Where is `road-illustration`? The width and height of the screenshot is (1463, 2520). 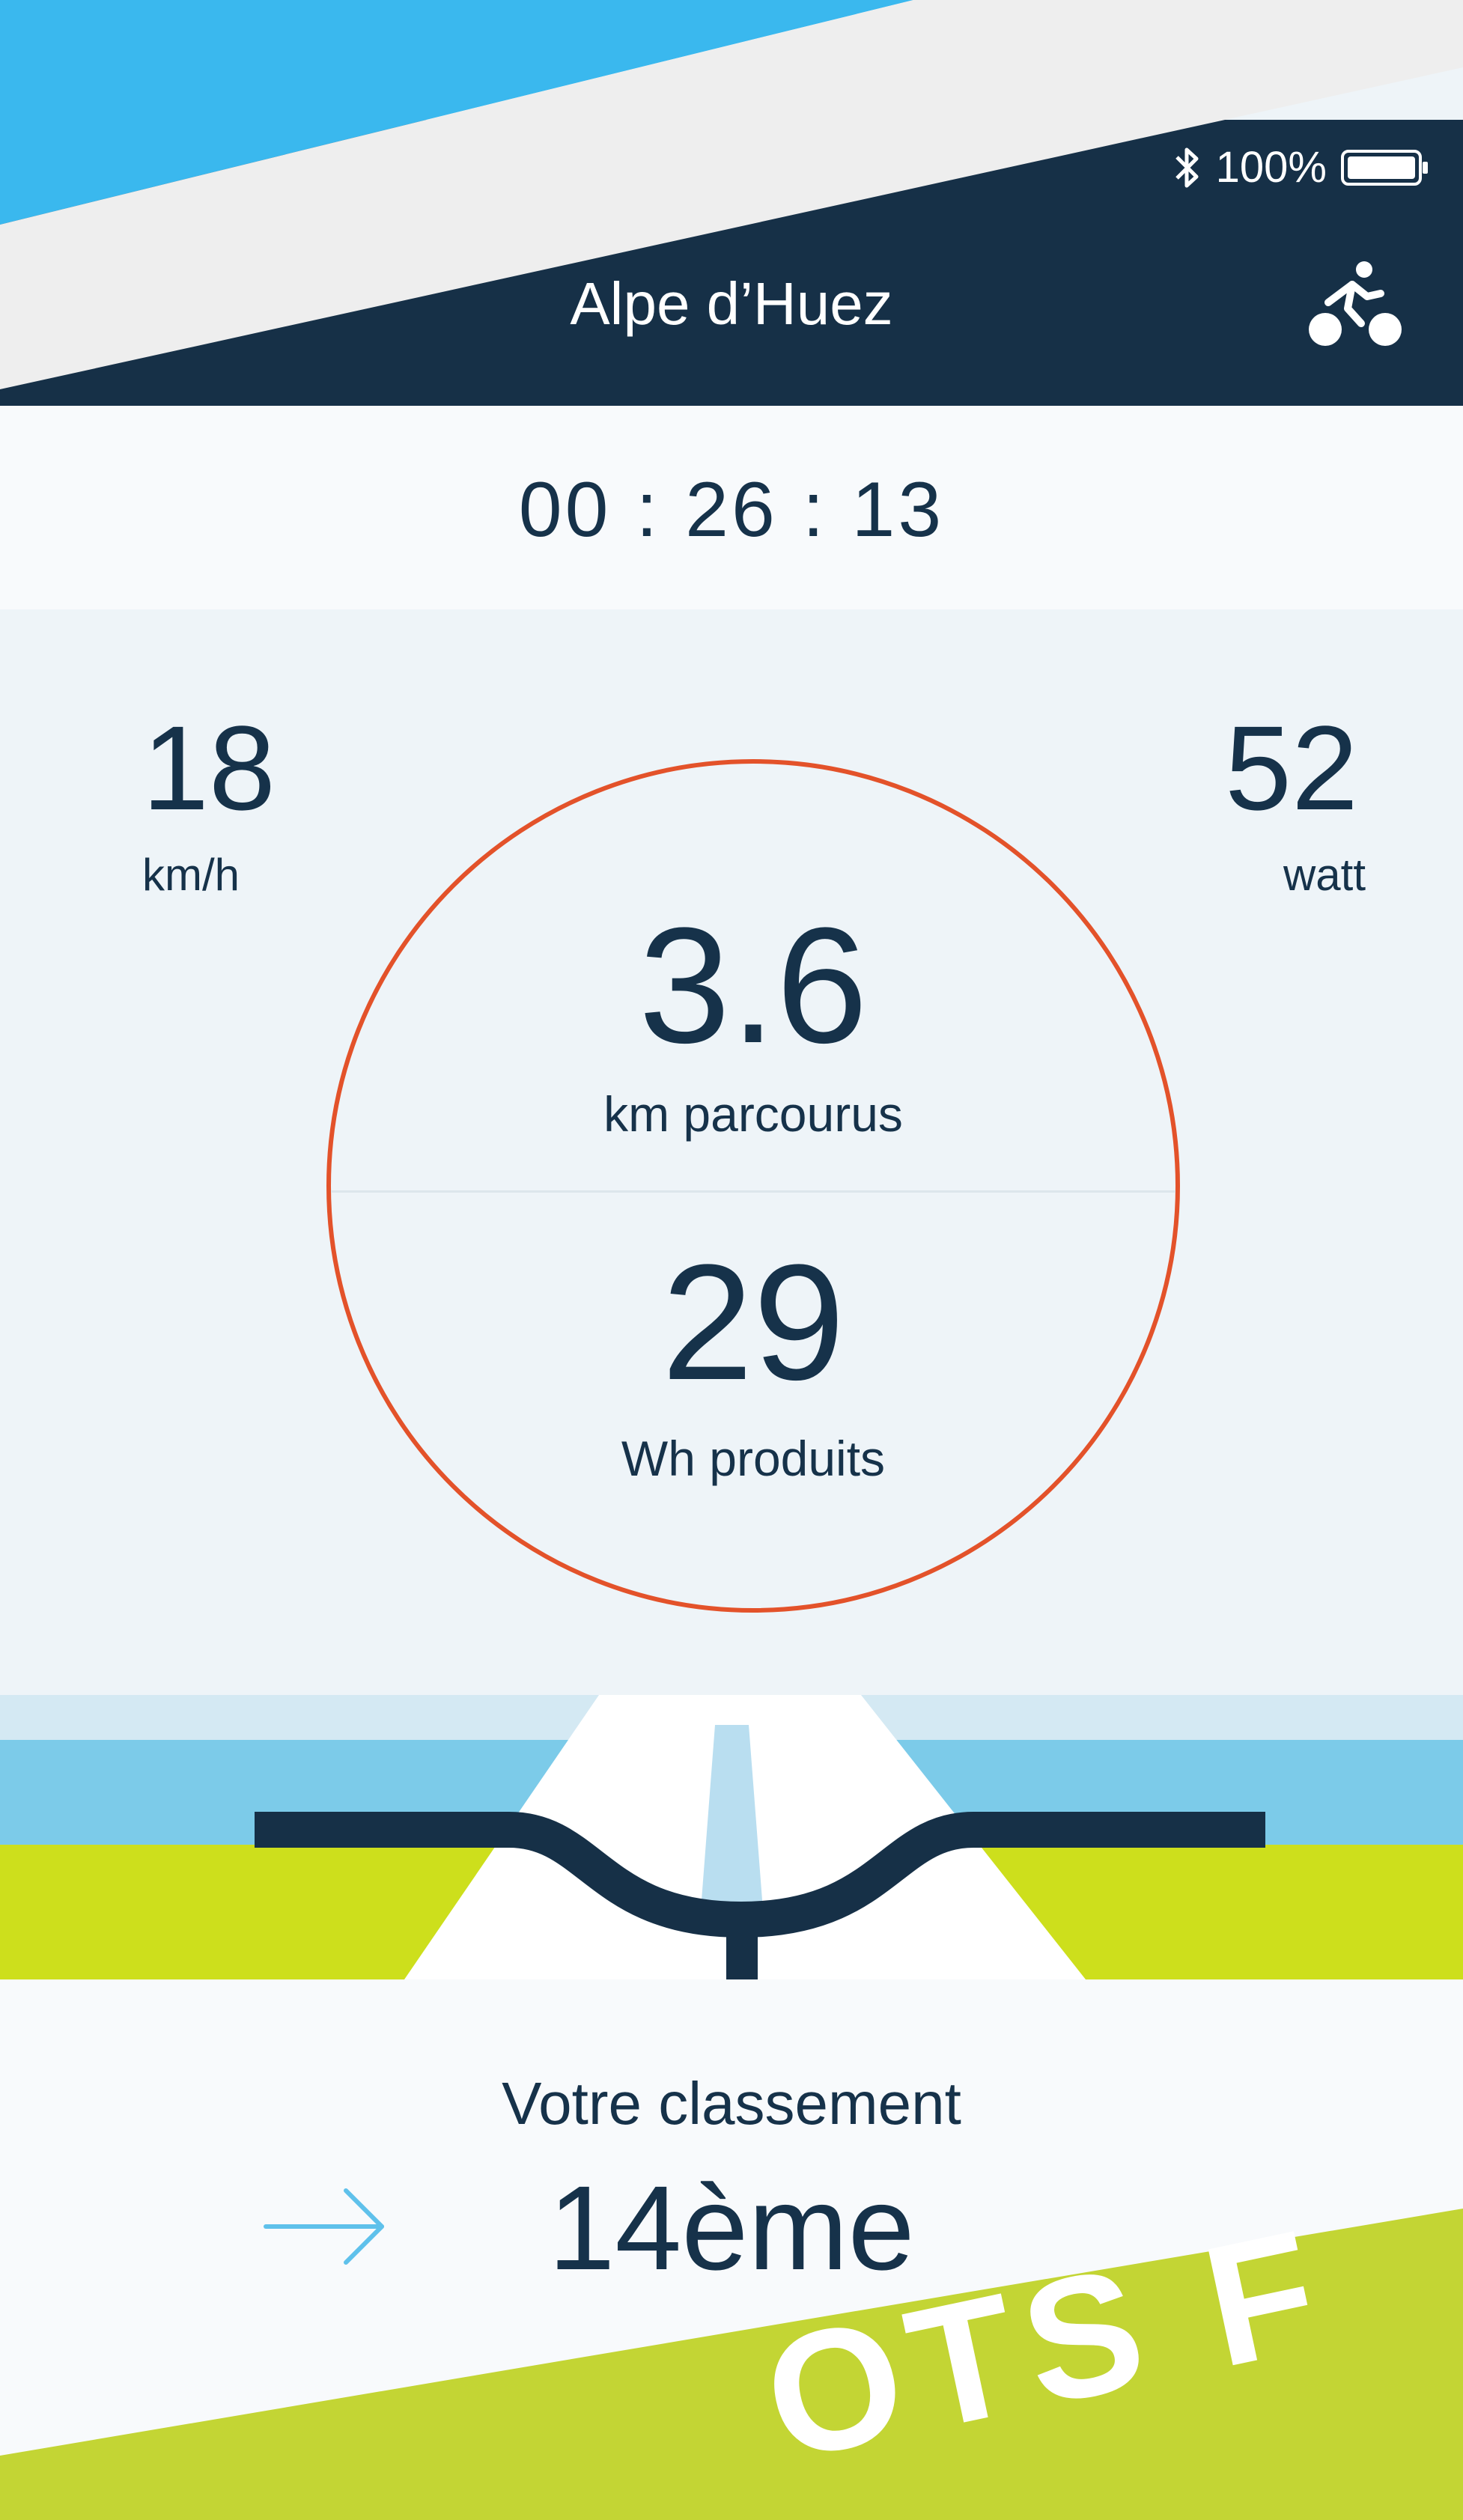
road-illustration is located at coordinates (731, 1837).